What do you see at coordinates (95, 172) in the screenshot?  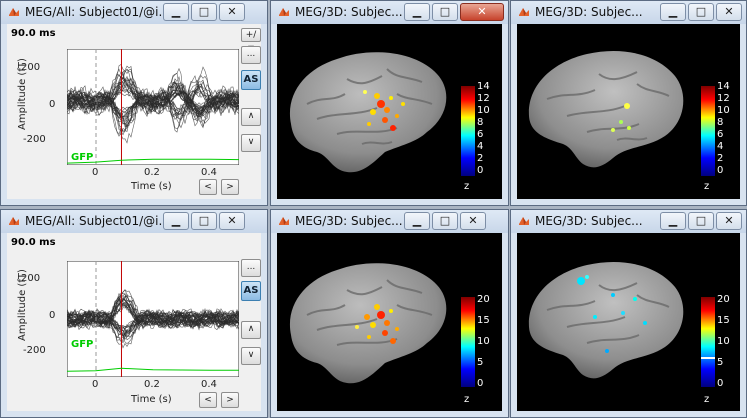 I see `x-tick-0: 0` at bounding box center [95, 172].